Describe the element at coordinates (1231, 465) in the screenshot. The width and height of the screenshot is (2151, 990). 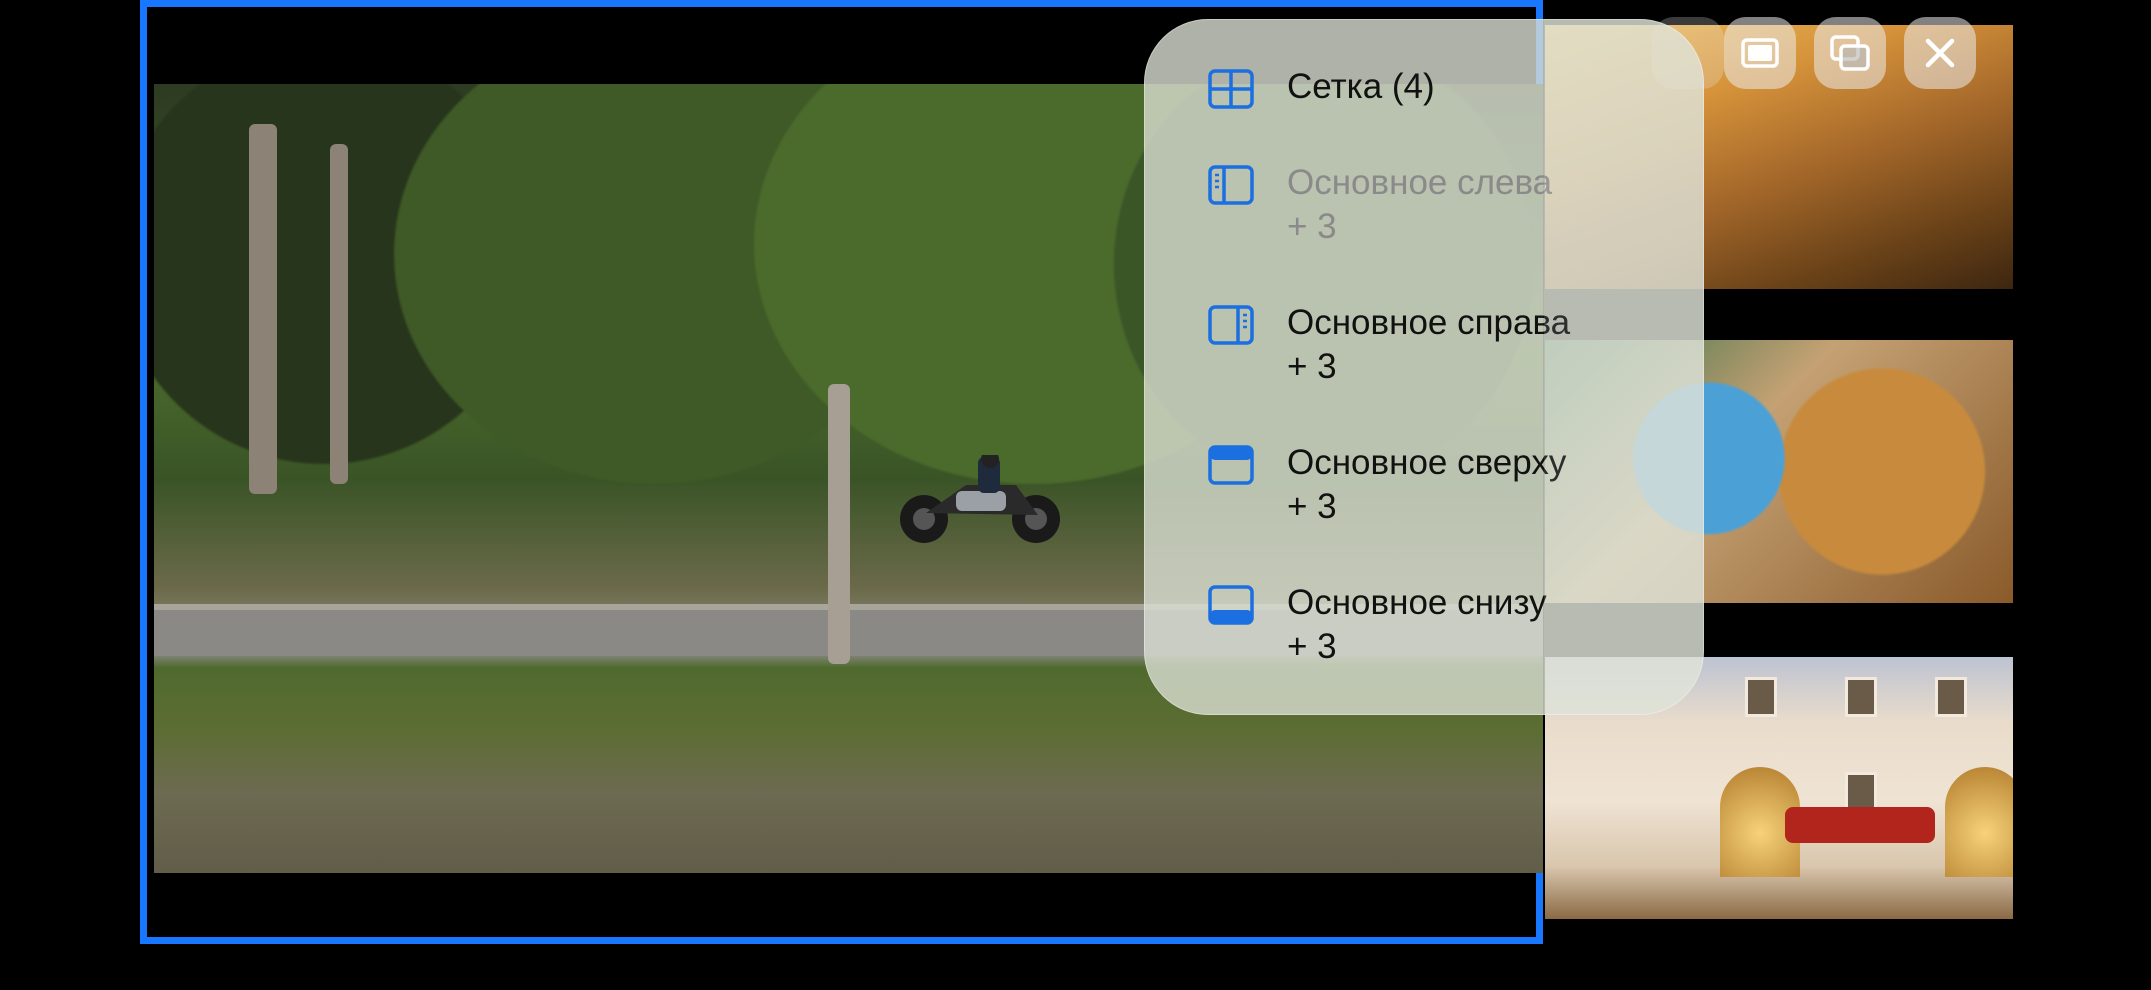
I see `panel-top-icon` at that location.